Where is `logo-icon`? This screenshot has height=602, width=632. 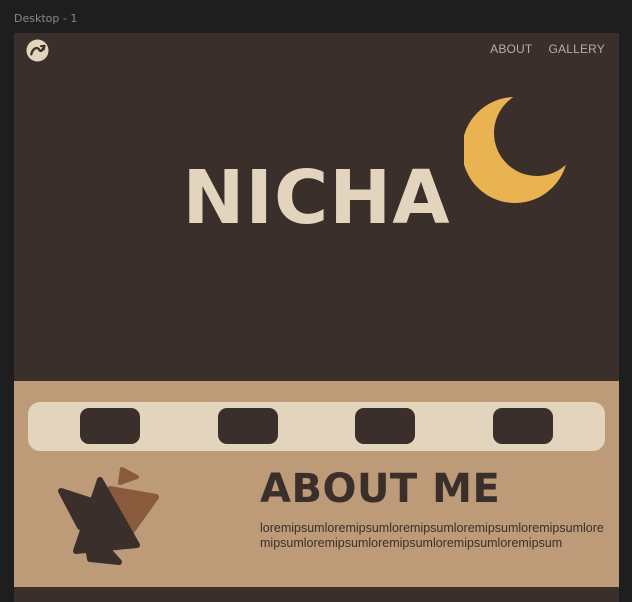
logo-icon is located at coordinates (37, 50).